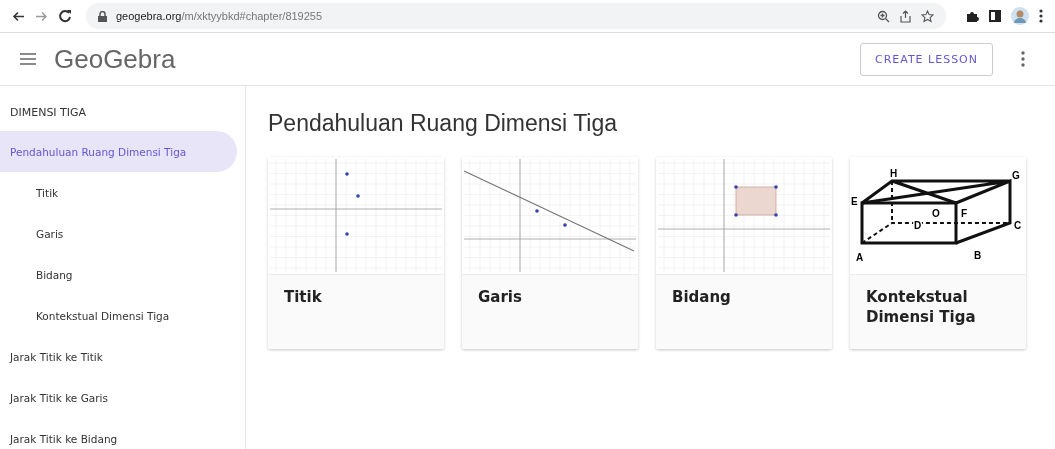  What do you see at coordinates (964, 213) in the screenshot?
I see `vertex-label: F` at bounding box center [964, 213].